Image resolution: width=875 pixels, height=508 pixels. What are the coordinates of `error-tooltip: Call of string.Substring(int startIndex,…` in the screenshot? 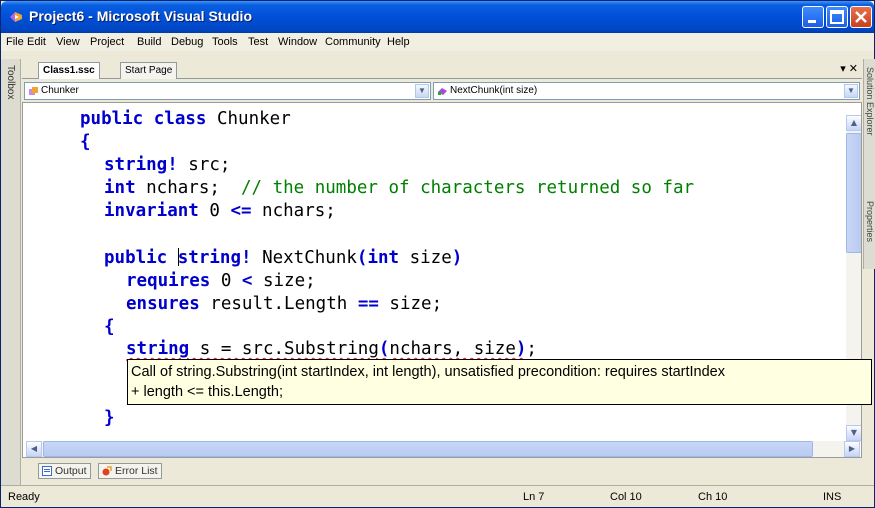 It's located at (499, 382).